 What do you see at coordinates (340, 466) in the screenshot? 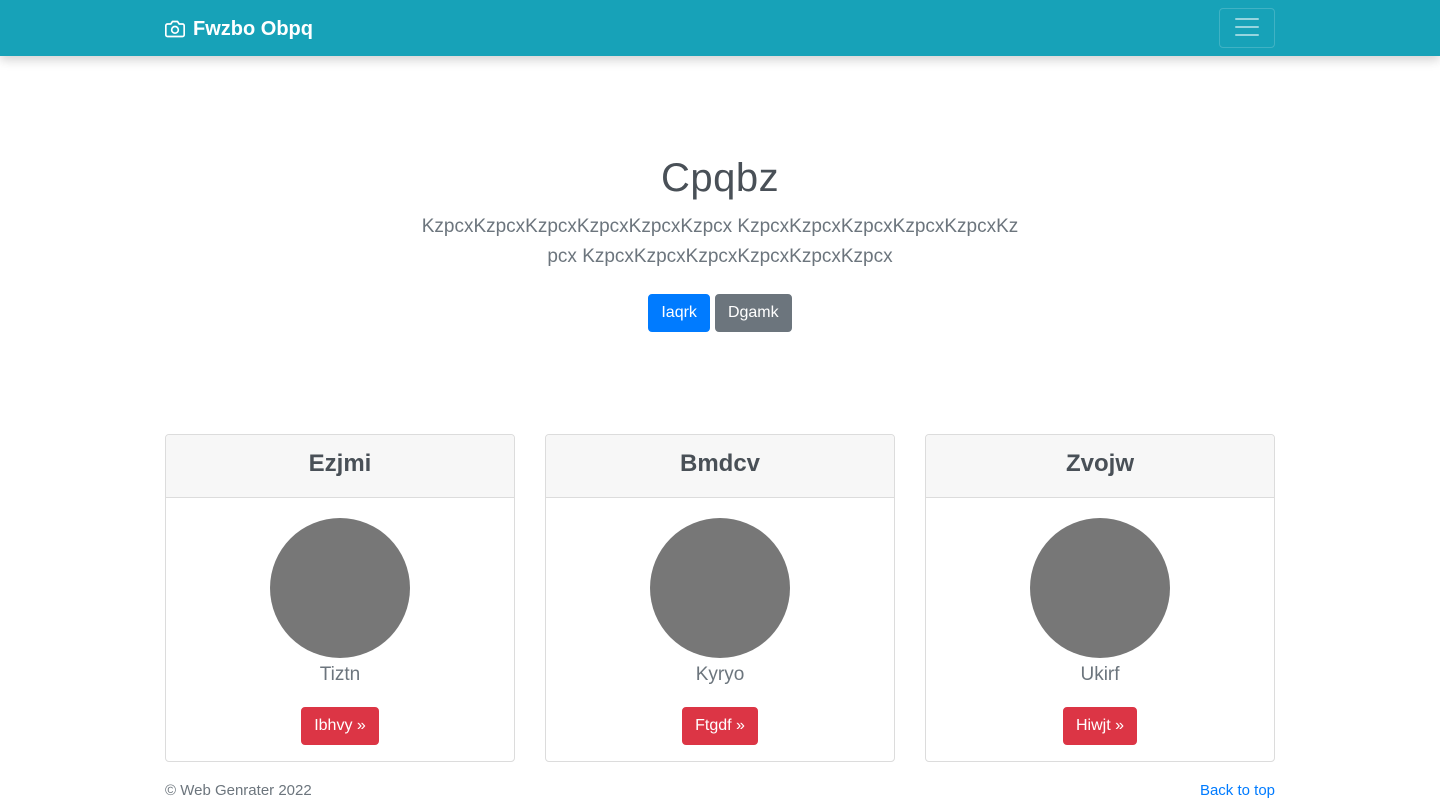
I see `card-header: Ezjmi` at bounding box center [340, 466].